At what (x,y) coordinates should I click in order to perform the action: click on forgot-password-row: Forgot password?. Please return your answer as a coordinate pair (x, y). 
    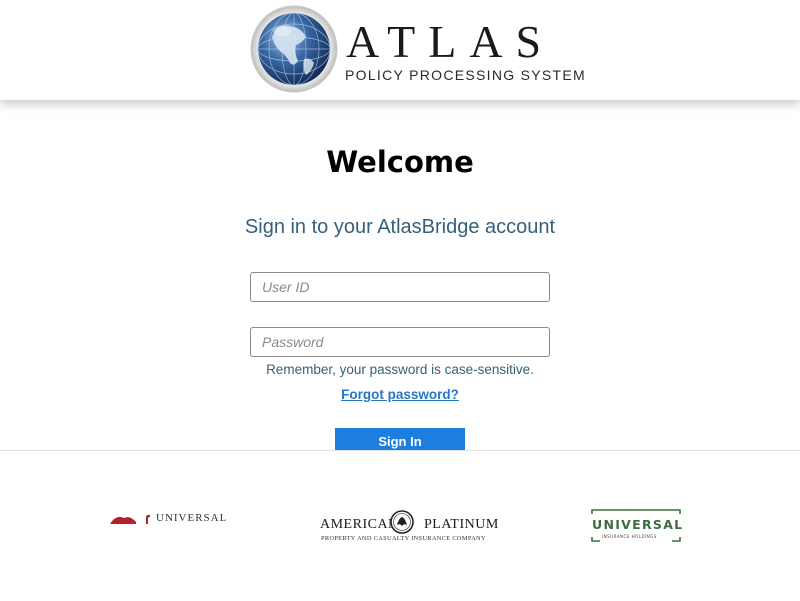
    Looking at the image, I should click on (400, 394).